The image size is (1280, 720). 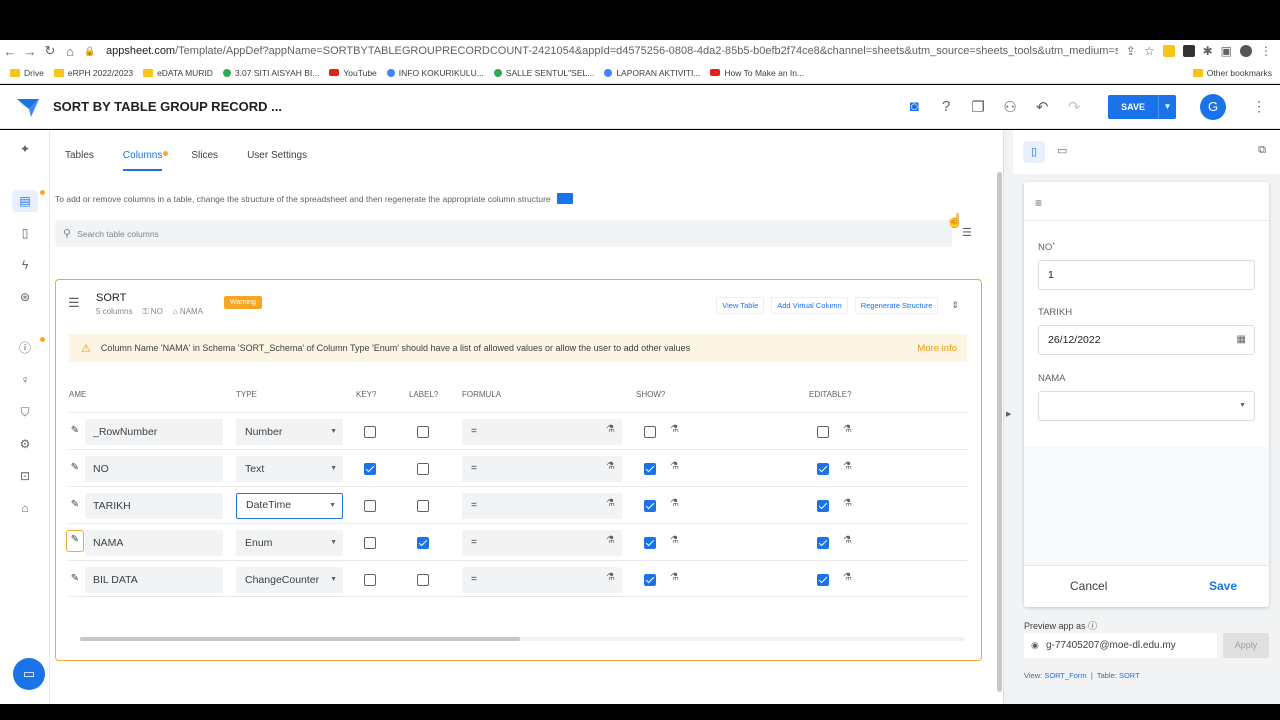 What do you see at coordinates (955, 305) in the screenshot?
I see `expand-collapse-icon: ⇕` at bounding box center [955, 305].